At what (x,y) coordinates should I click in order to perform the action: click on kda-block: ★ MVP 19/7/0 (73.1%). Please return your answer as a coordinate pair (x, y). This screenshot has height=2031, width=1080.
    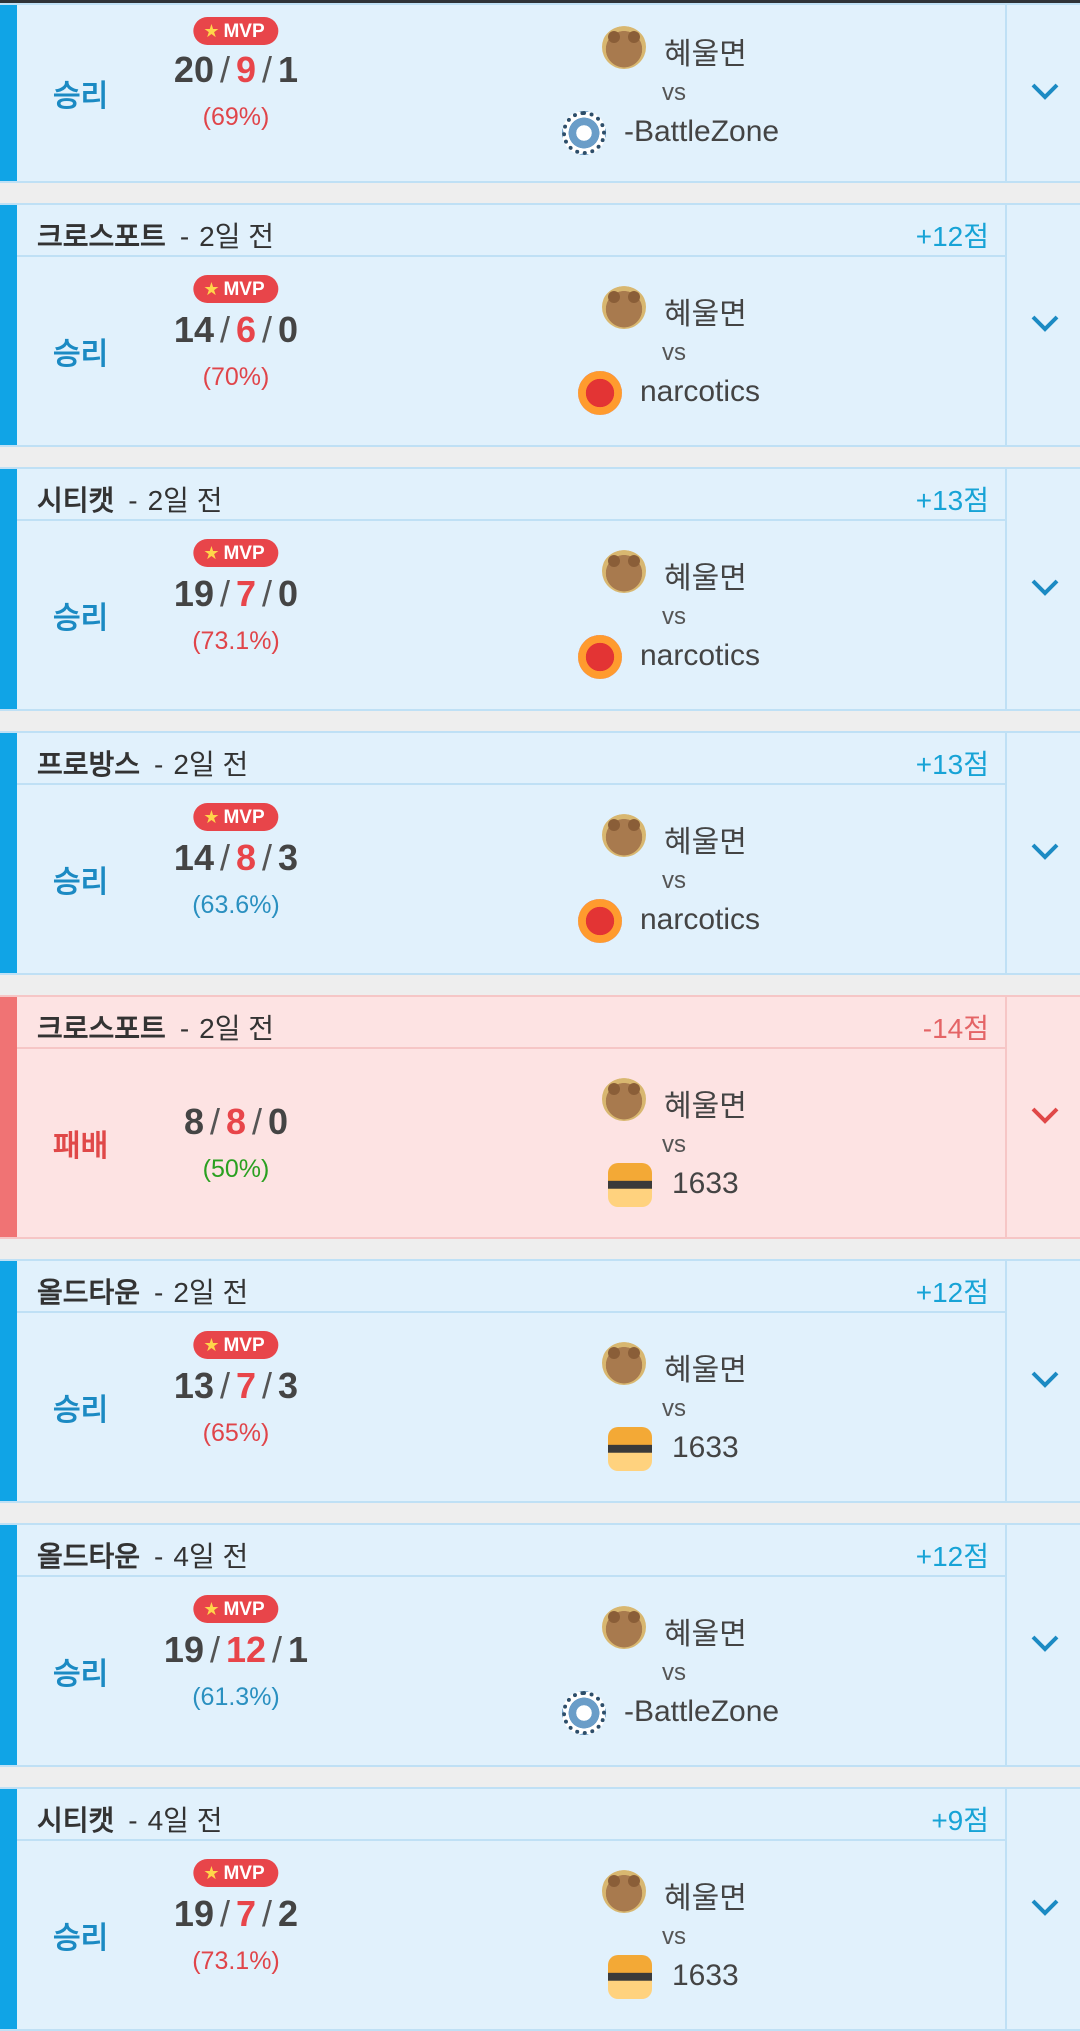
    Looking at the image, I should click on (236, 615).